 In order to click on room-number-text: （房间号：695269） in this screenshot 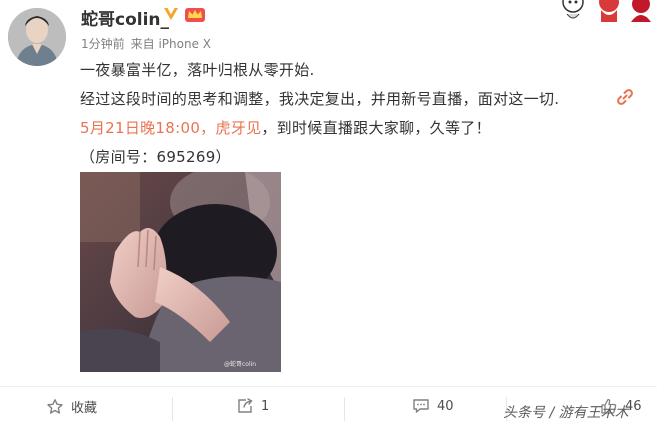, I will do `click(155, 157)`.